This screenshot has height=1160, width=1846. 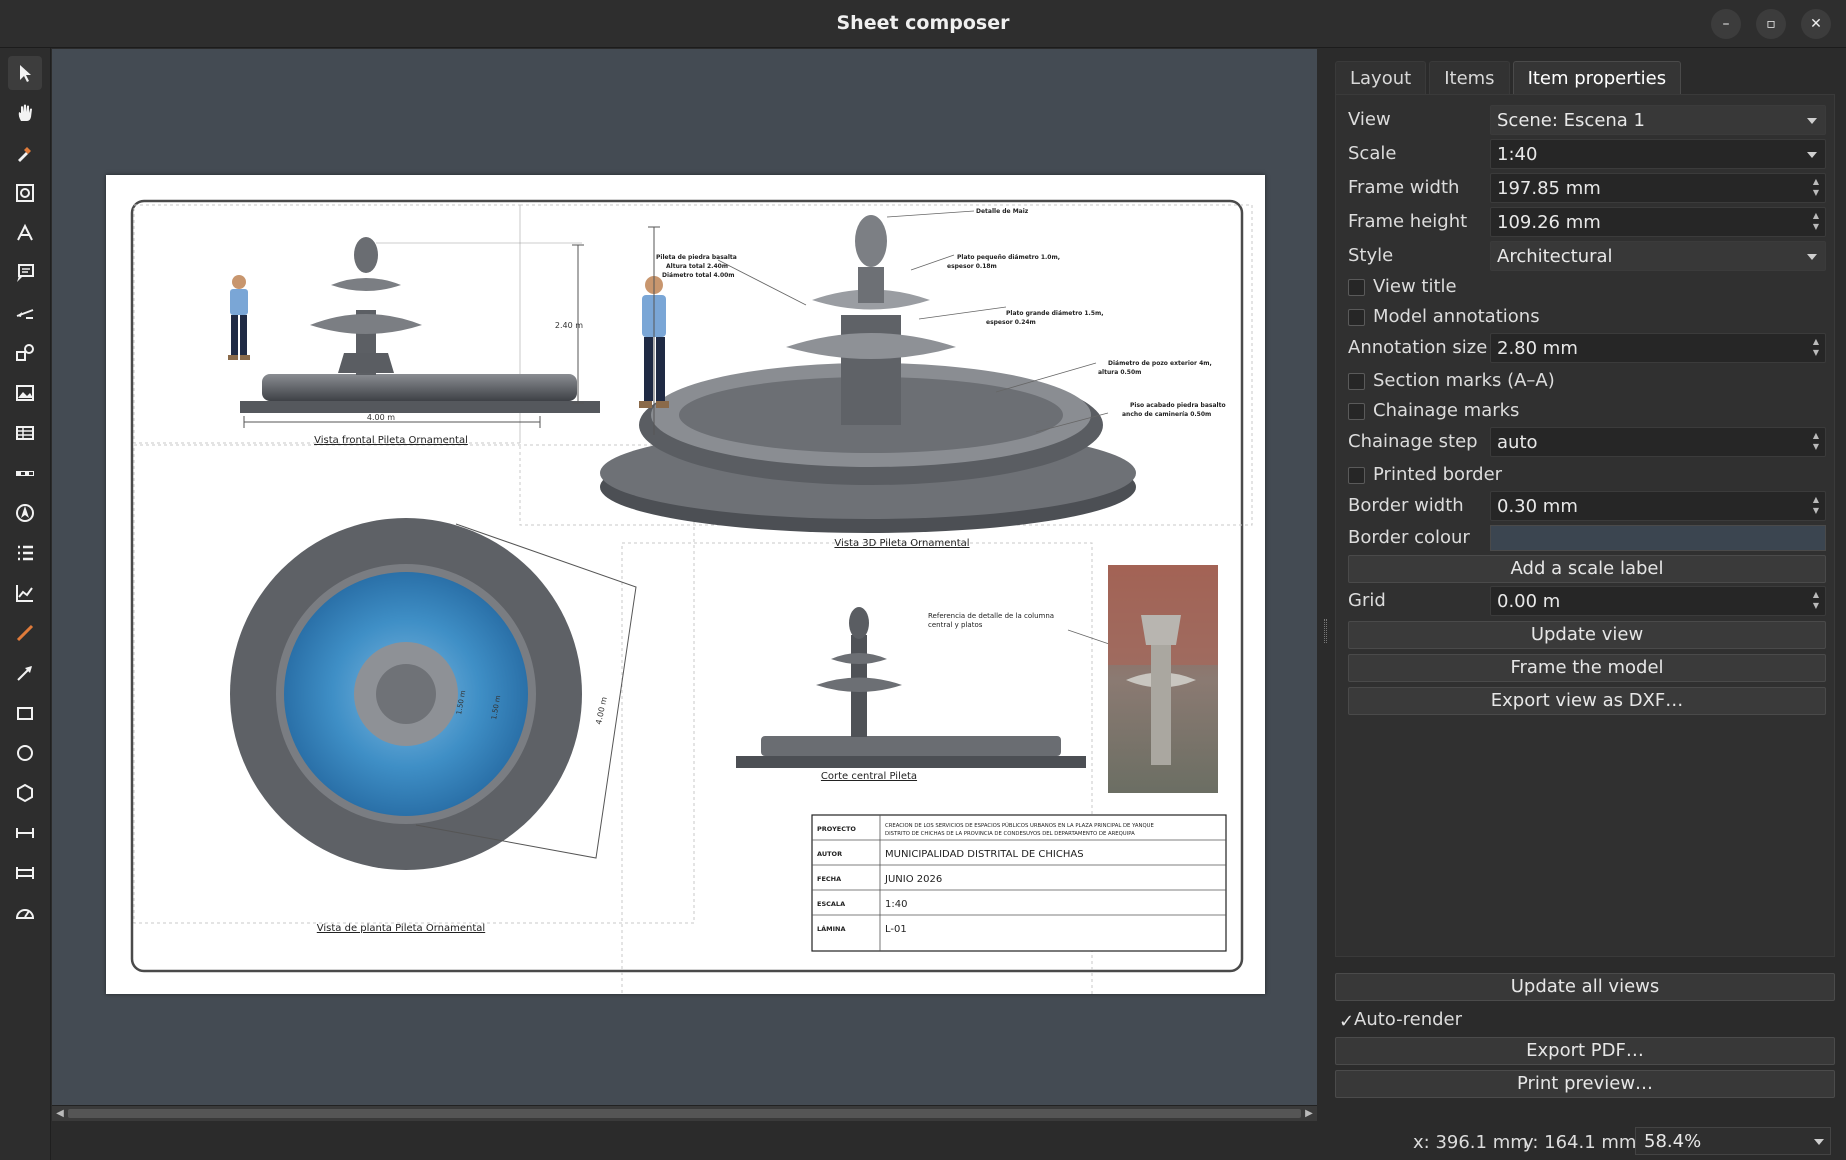 What do you see at coordinates (1733, 1141) in the screenshot?
I see `zoom-select: 58.4%` at bounding box center [1733, 1141].